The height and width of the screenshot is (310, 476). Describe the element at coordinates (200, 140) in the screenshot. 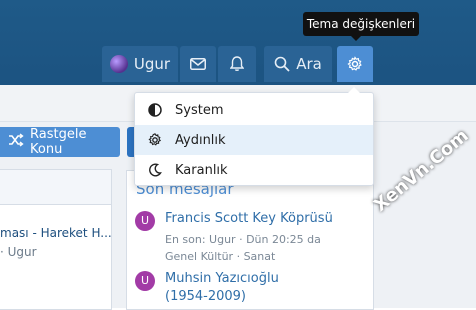

I see `menu-item-label: Aydınlık` at that location.